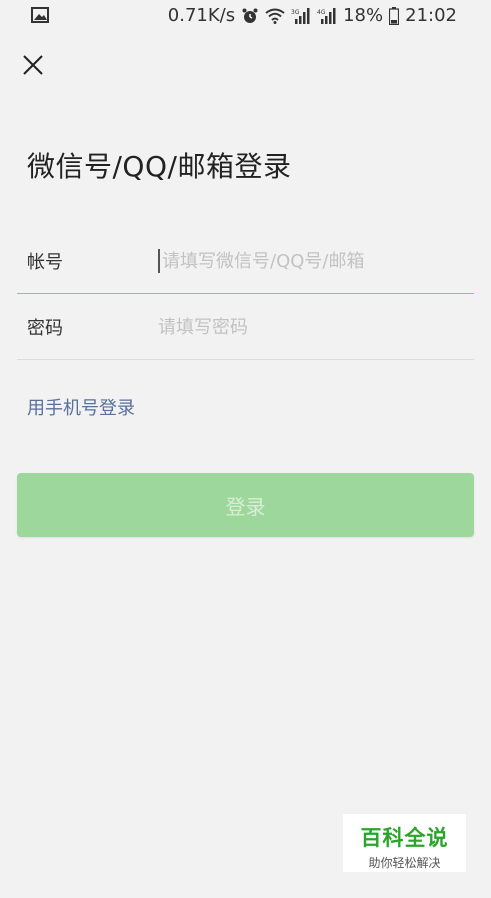 The image size is (491, 898). I want to click on signal-4g-icon: 4G, so click(327, 15).